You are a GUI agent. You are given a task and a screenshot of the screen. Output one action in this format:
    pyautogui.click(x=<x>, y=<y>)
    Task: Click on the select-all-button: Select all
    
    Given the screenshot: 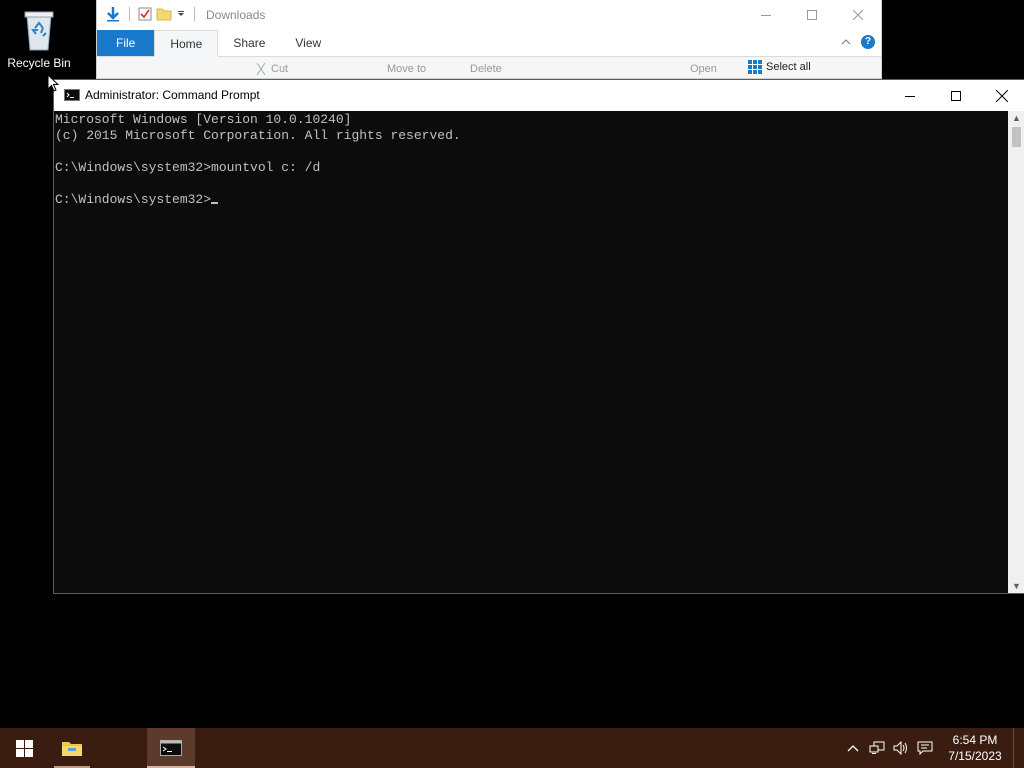 What is the action you would take?
    pyautogui.click(x=779, y=67)
    